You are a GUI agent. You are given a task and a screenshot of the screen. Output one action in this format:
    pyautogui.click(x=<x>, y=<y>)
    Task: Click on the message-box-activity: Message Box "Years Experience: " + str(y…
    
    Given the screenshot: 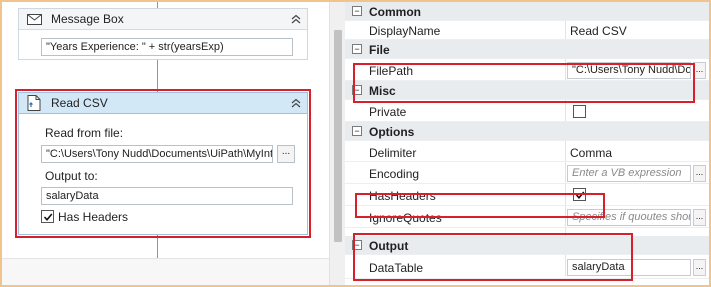 What is the action you would take?
    pyautogui.click(x=163, y=34)
    